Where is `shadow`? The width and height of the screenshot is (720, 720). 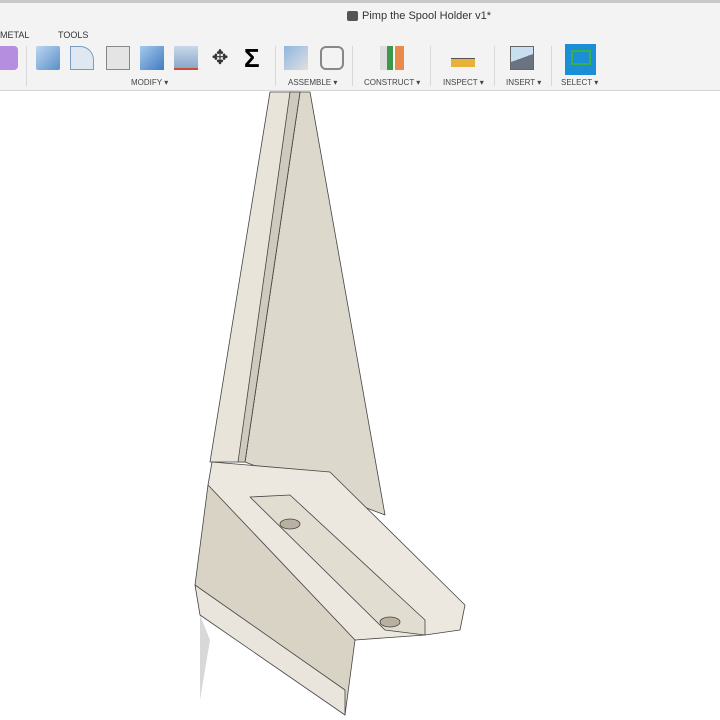 shadow is located at coordinates (205, 657).